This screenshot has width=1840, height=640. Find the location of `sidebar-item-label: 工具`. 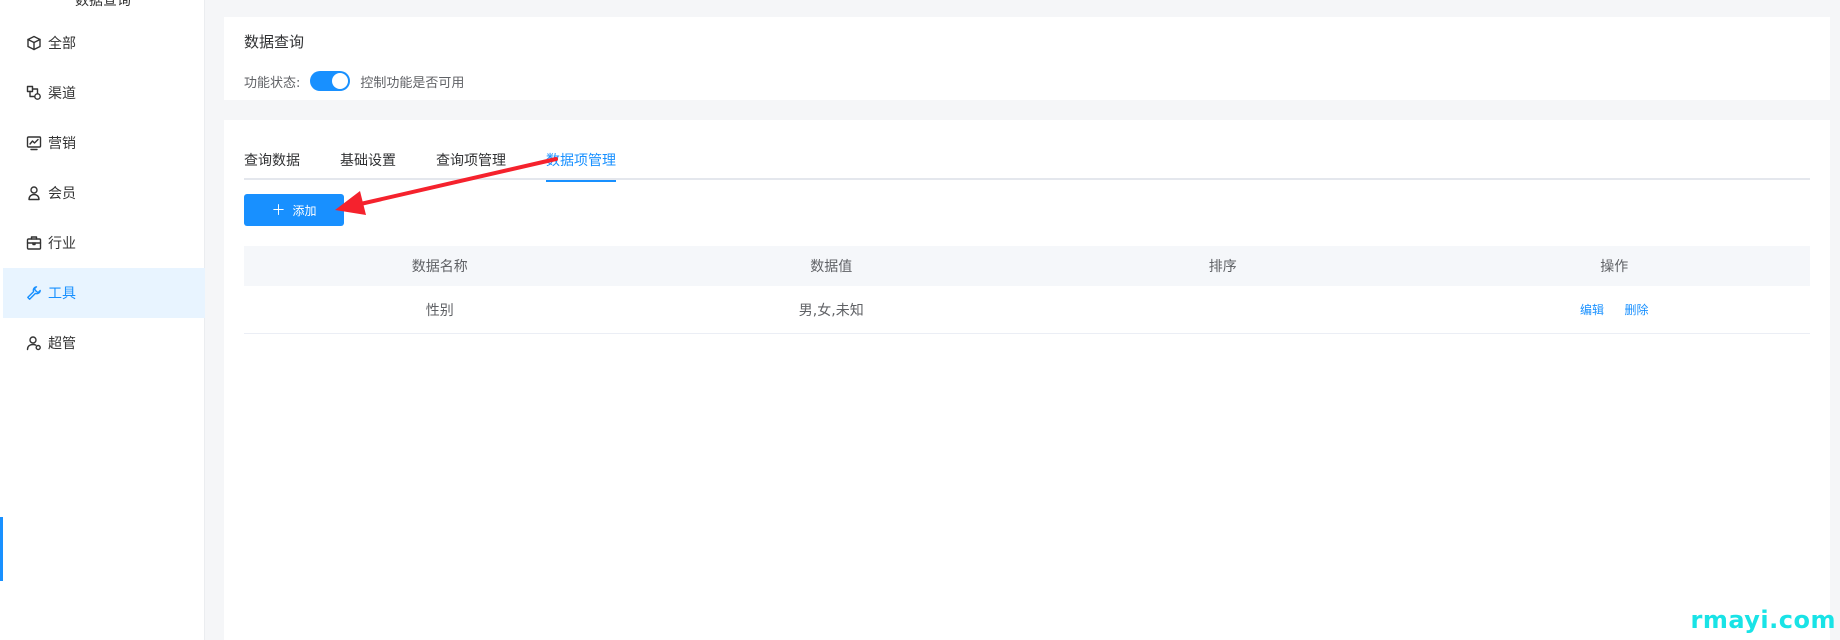

sidebar-item-label: 工具 is located at coordinates (62, 294).